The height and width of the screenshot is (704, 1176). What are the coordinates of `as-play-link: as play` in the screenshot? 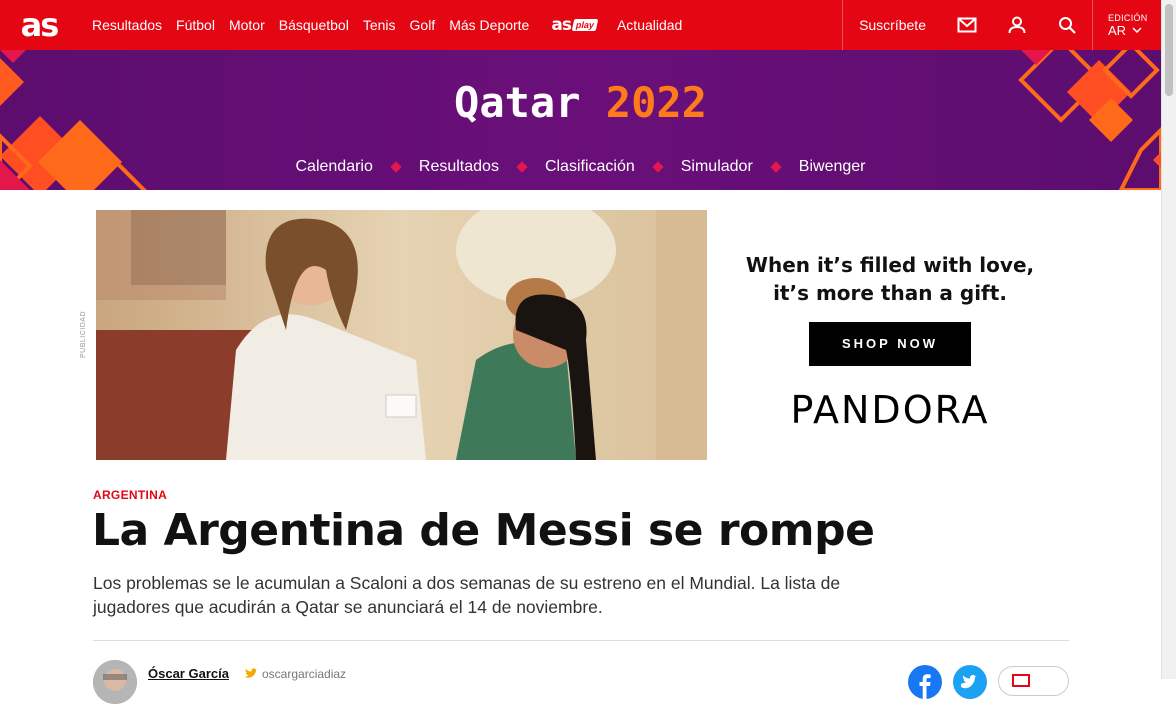 It's located at (575, 25).